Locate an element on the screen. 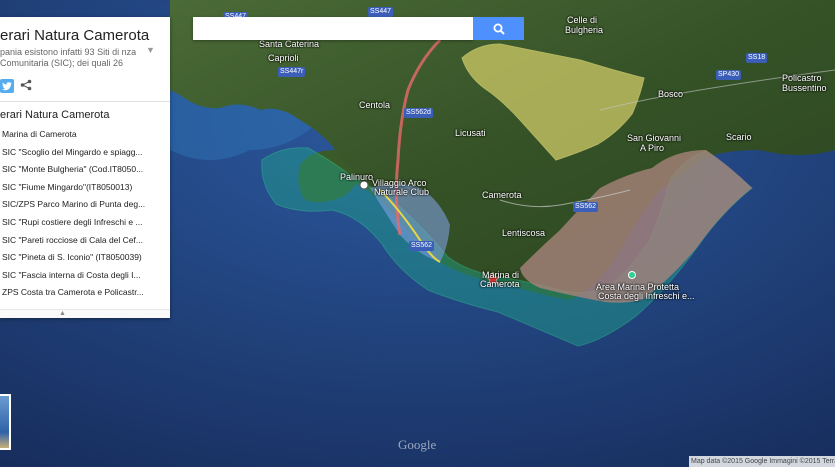 The image size is (835, 467). map-label: A Piro is located at coordinates (652, 148).